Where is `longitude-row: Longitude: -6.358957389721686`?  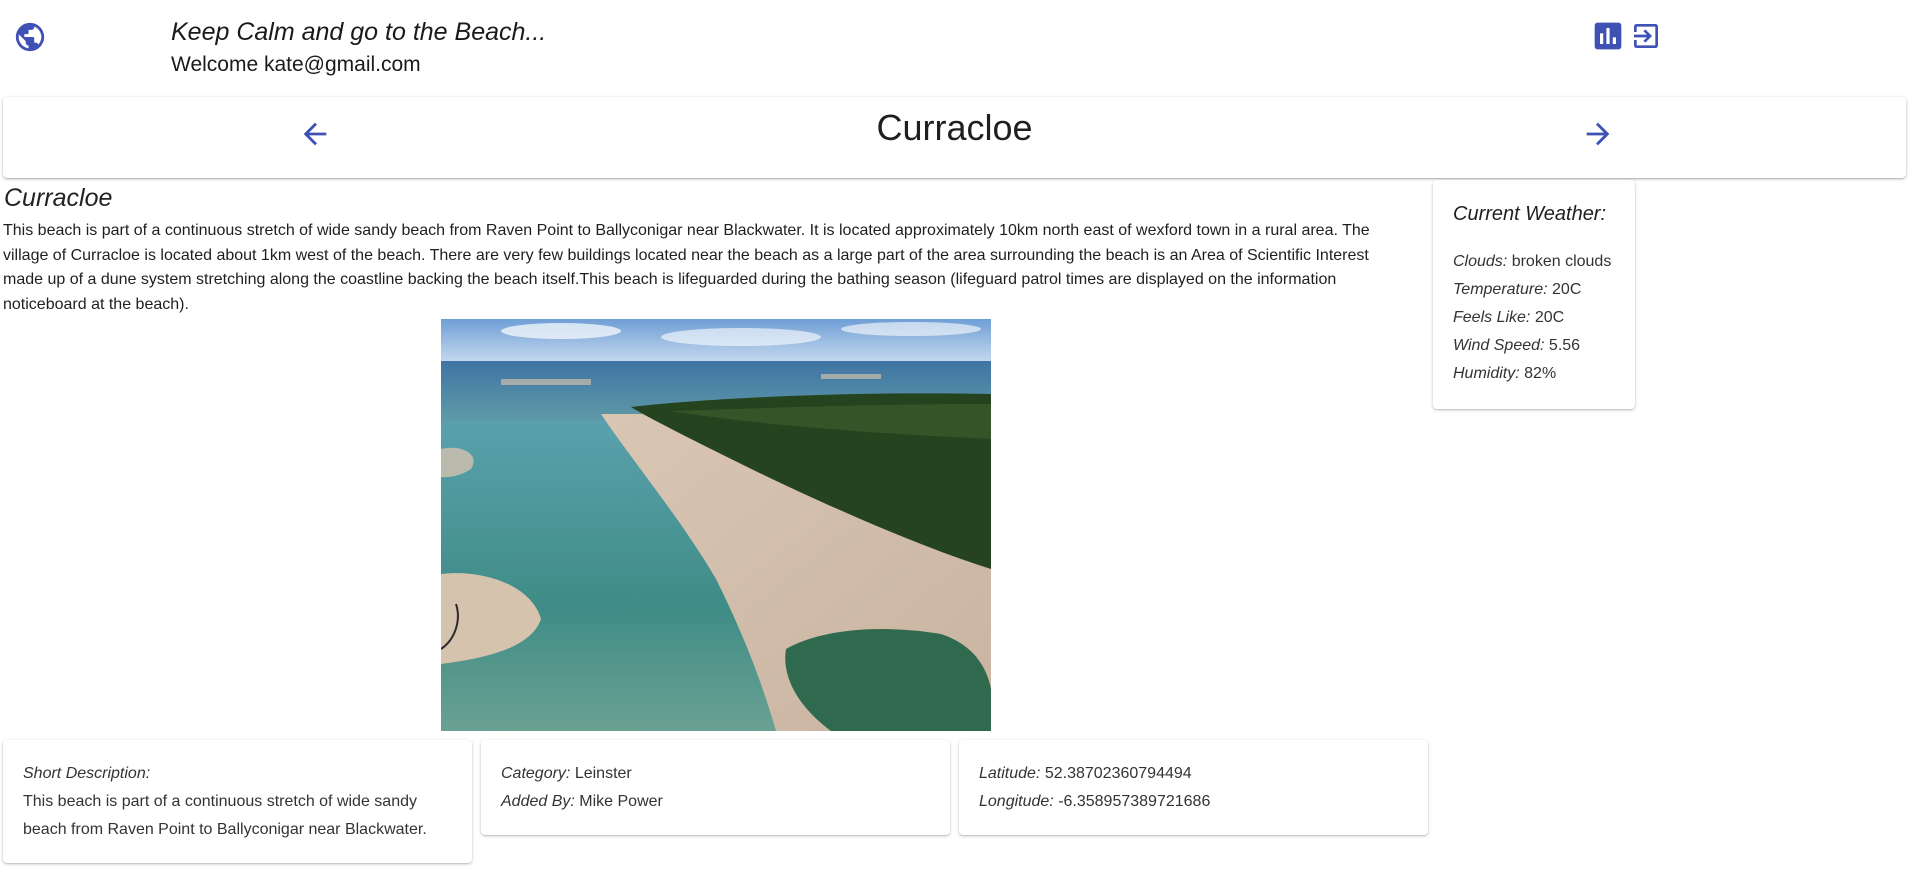 longitude-row: Longitude: -6.358957389721686 is located at coordinates (1094, 802).